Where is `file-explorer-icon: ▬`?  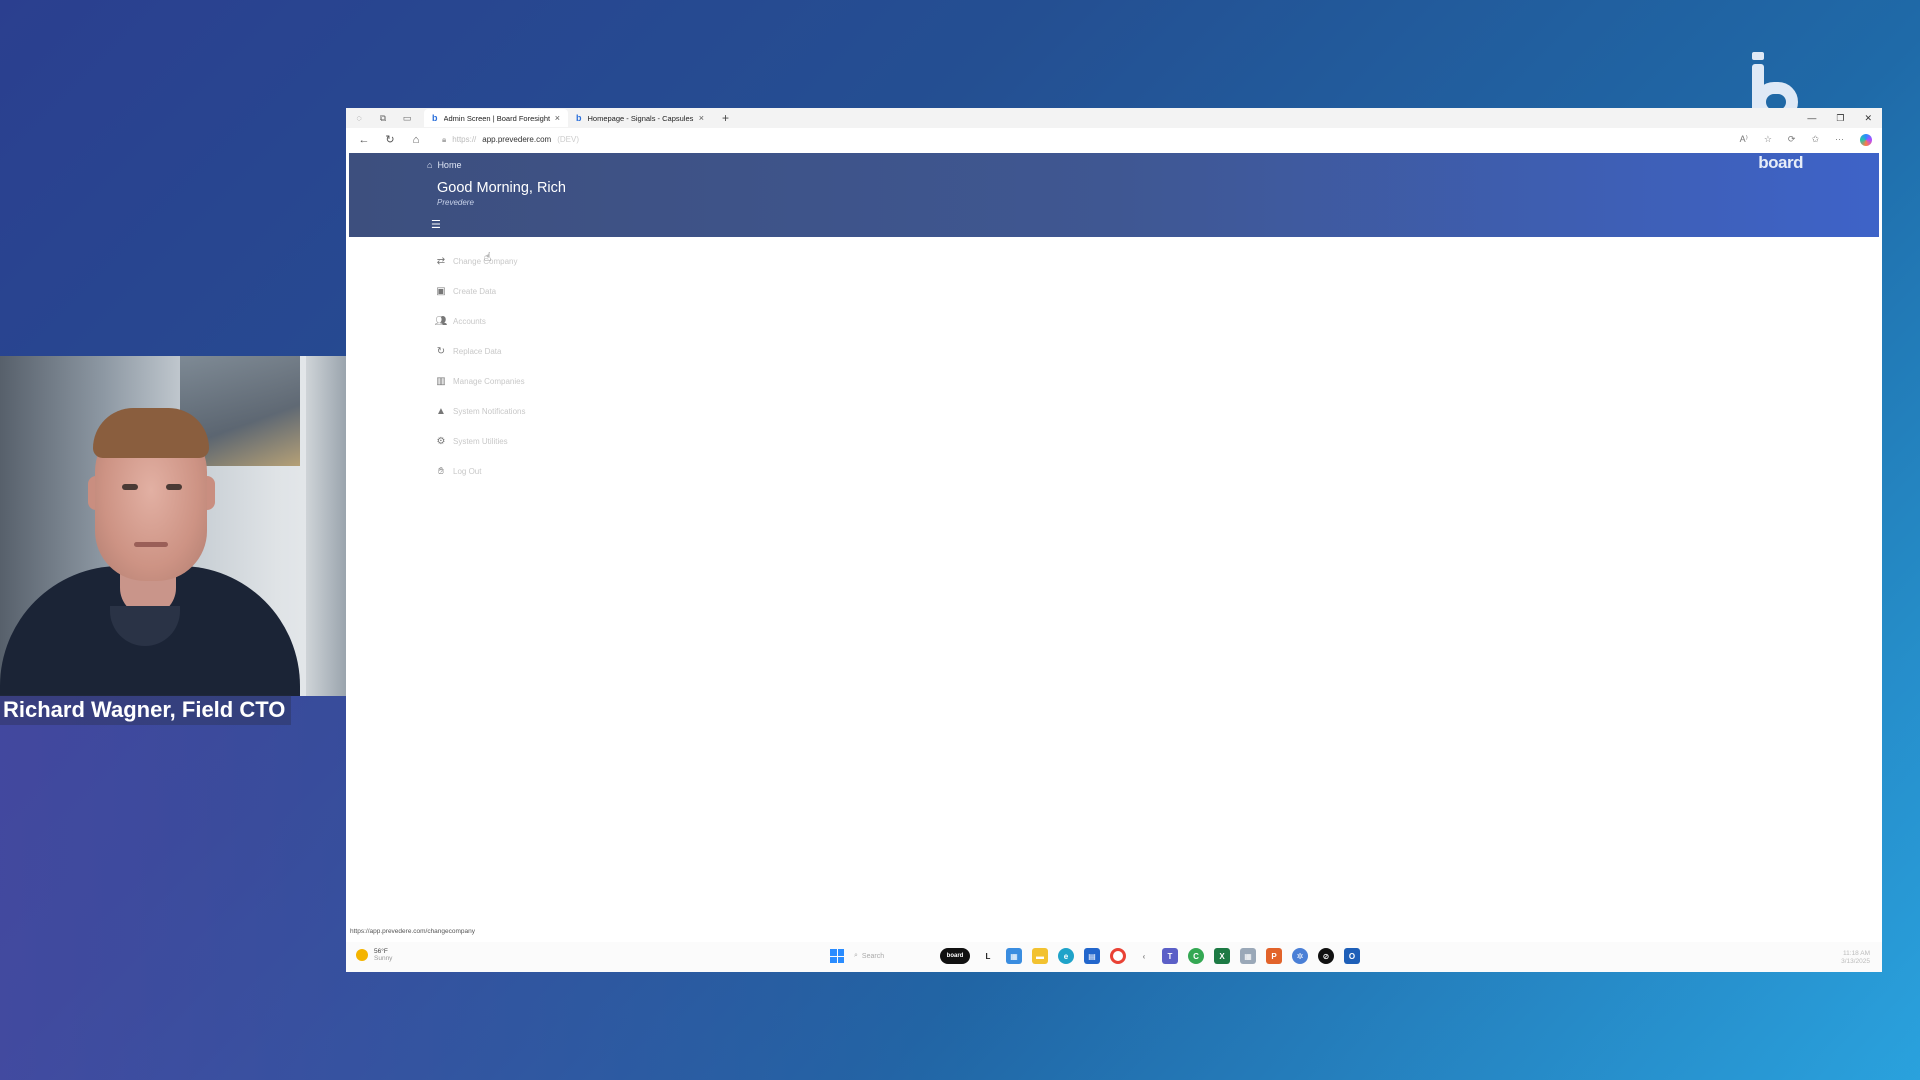
file-explorer-icon: ▬ is located at coordinates (1040, 956).